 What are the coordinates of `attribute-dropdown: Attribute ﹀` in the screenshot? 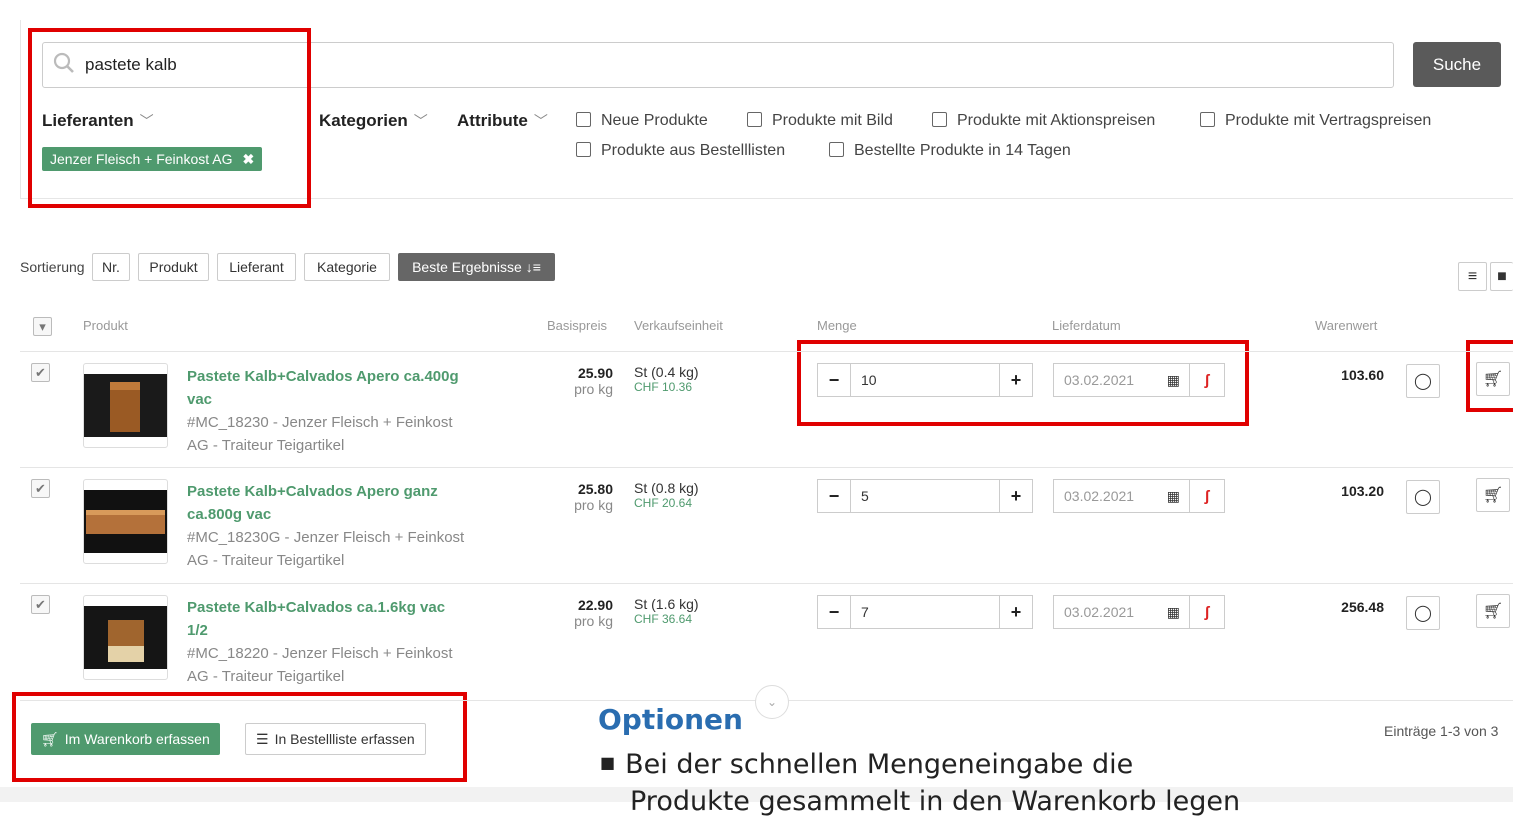 It's located at (502, 121).